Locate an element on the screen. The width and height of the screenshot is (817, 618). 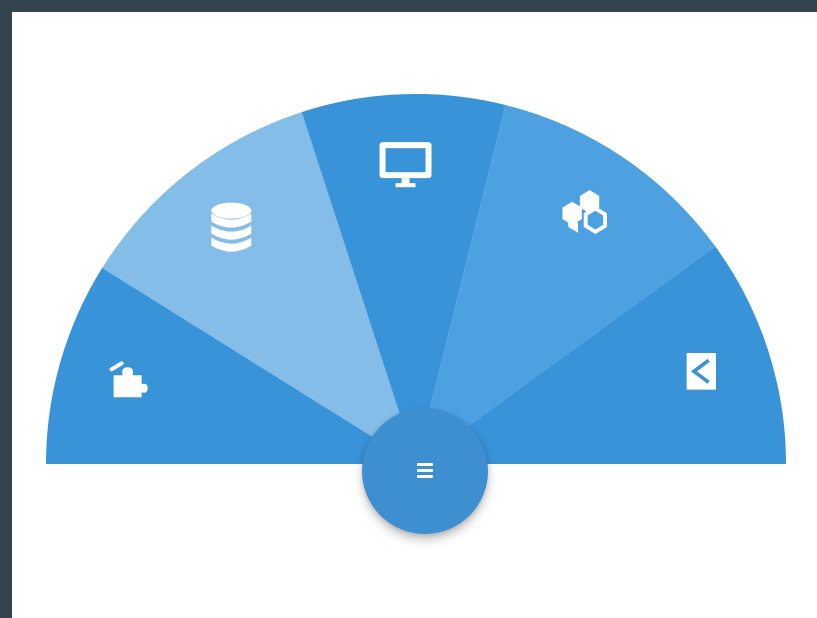
menu-toggle-button is located at coordinates (425, 471).